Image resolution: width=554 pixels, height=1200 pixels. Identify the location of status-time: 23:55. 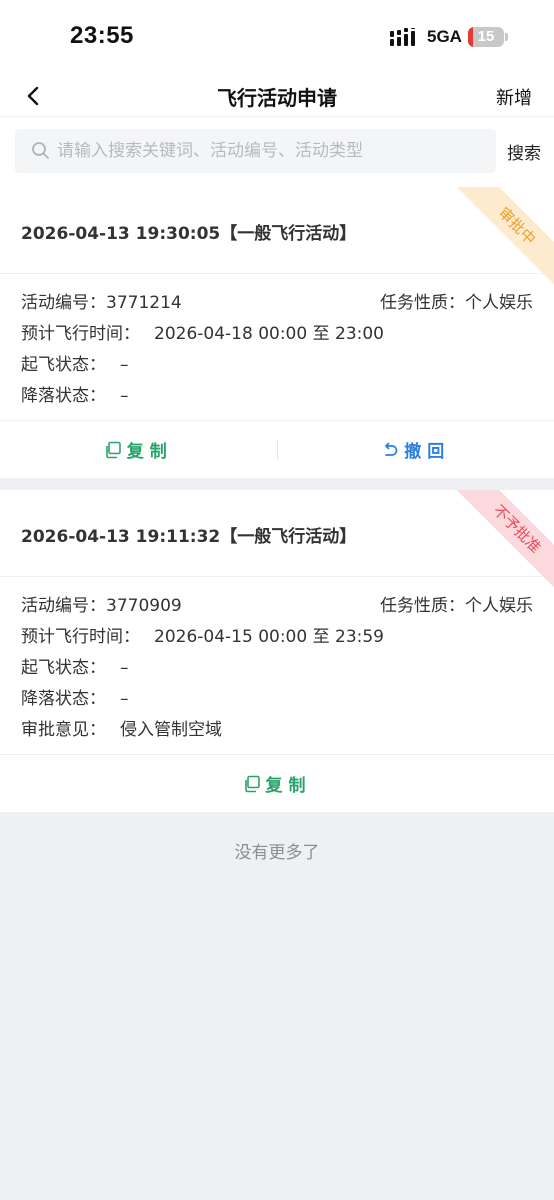
(102, 35).